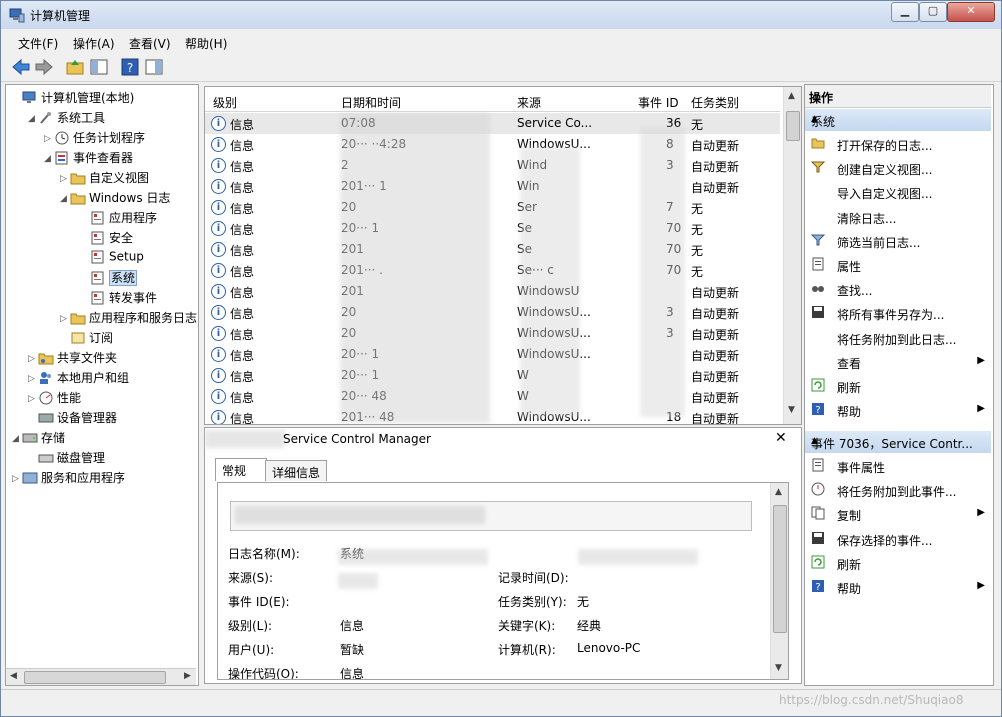 This screenshot has height=717, width=1002. I want to click on tree-node-5: ◢ Windows 日志, so click(115, 199).